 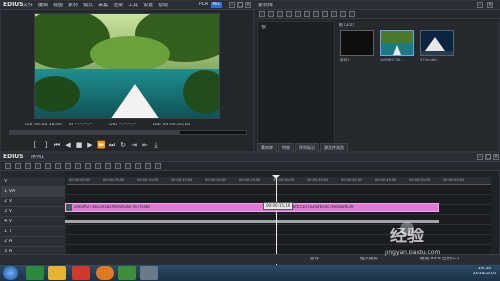 What do you see at coordinates (28, 5) in the screenshot?
I see `menu-item: 文件` at bounding box center [28, 5].